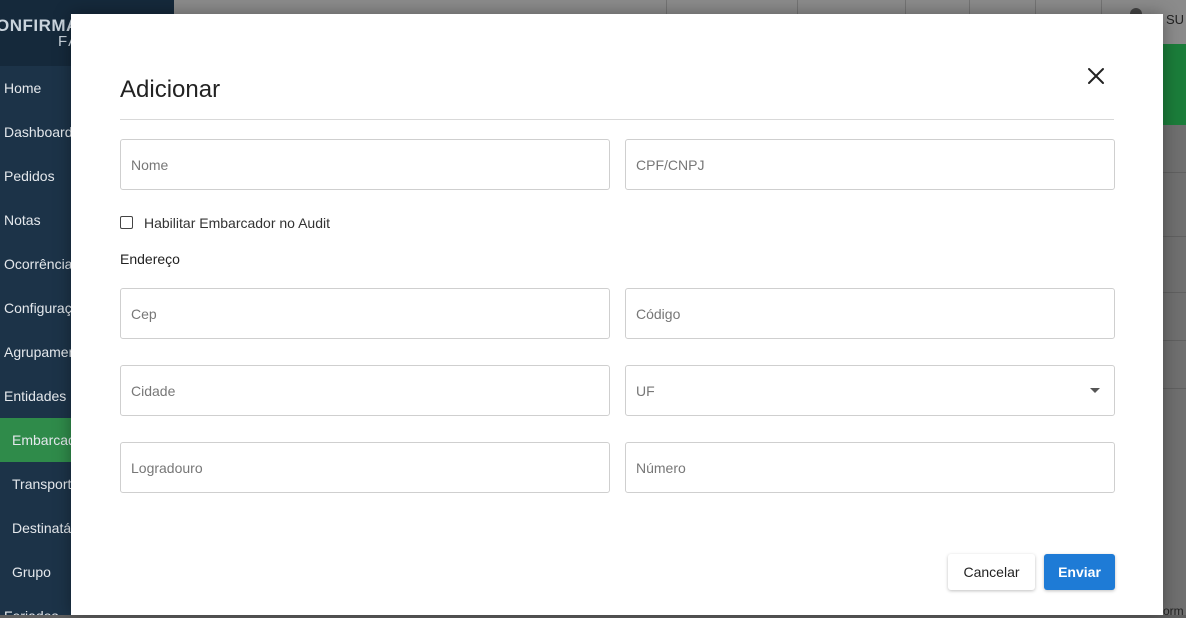  What do you see at coordinates (170, 89) in the screenshot?
I see `dialog-title: Adicionar` at bounding box center [170, 89].